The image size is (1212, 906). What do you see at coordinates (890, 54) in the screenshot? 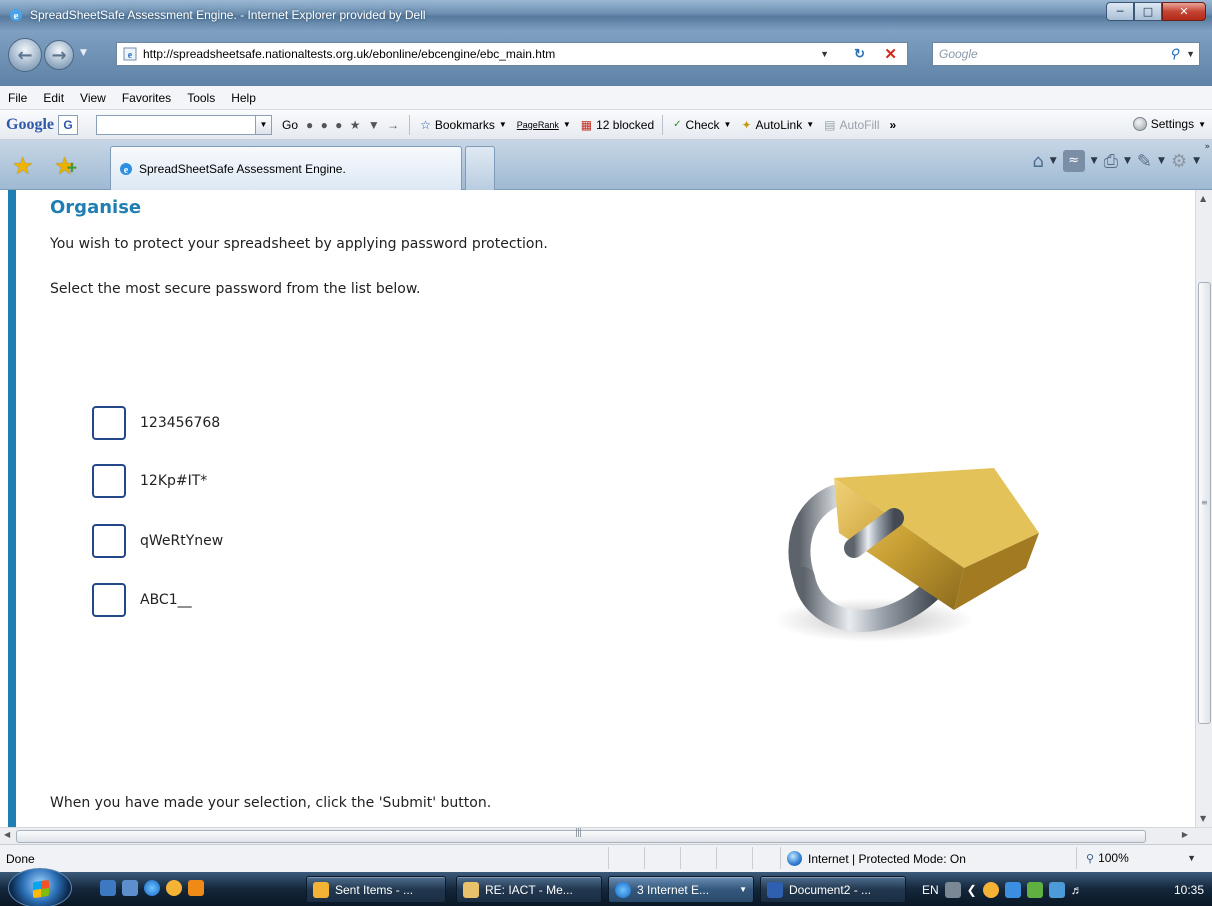
I see `stop-icon: ✕` at bounding box center [890, 54].